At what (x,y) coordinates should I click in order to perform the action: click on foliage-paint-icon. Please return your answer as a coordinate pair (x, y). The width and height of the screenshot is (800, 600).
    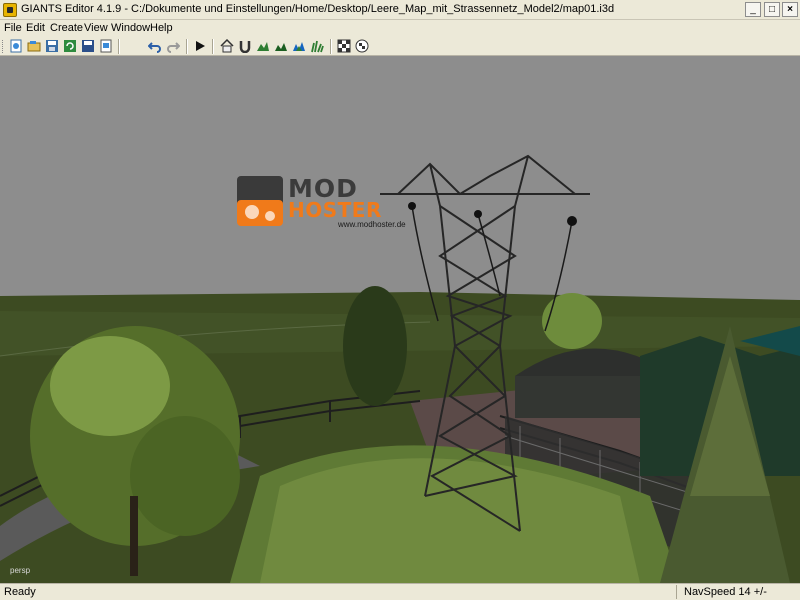
    Looking at the image, I should click on (299, 46).